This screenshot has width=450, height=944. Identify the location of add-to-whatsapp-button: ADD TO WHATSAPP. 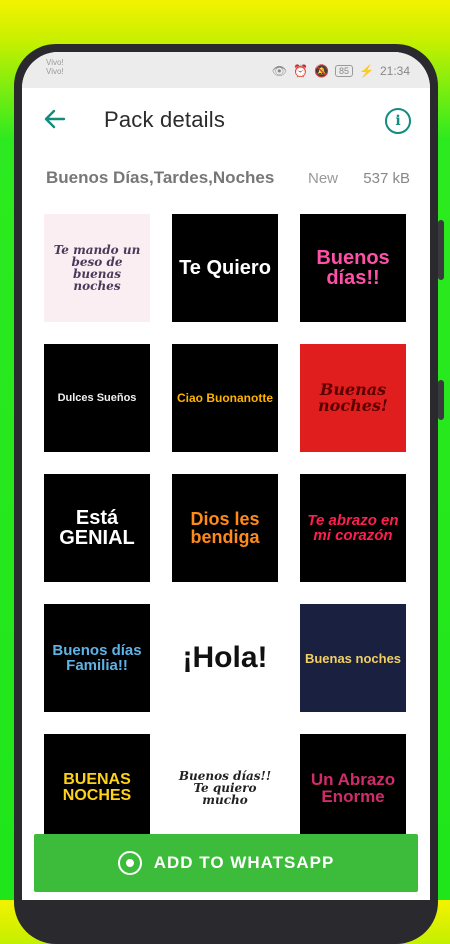
(226, 863).